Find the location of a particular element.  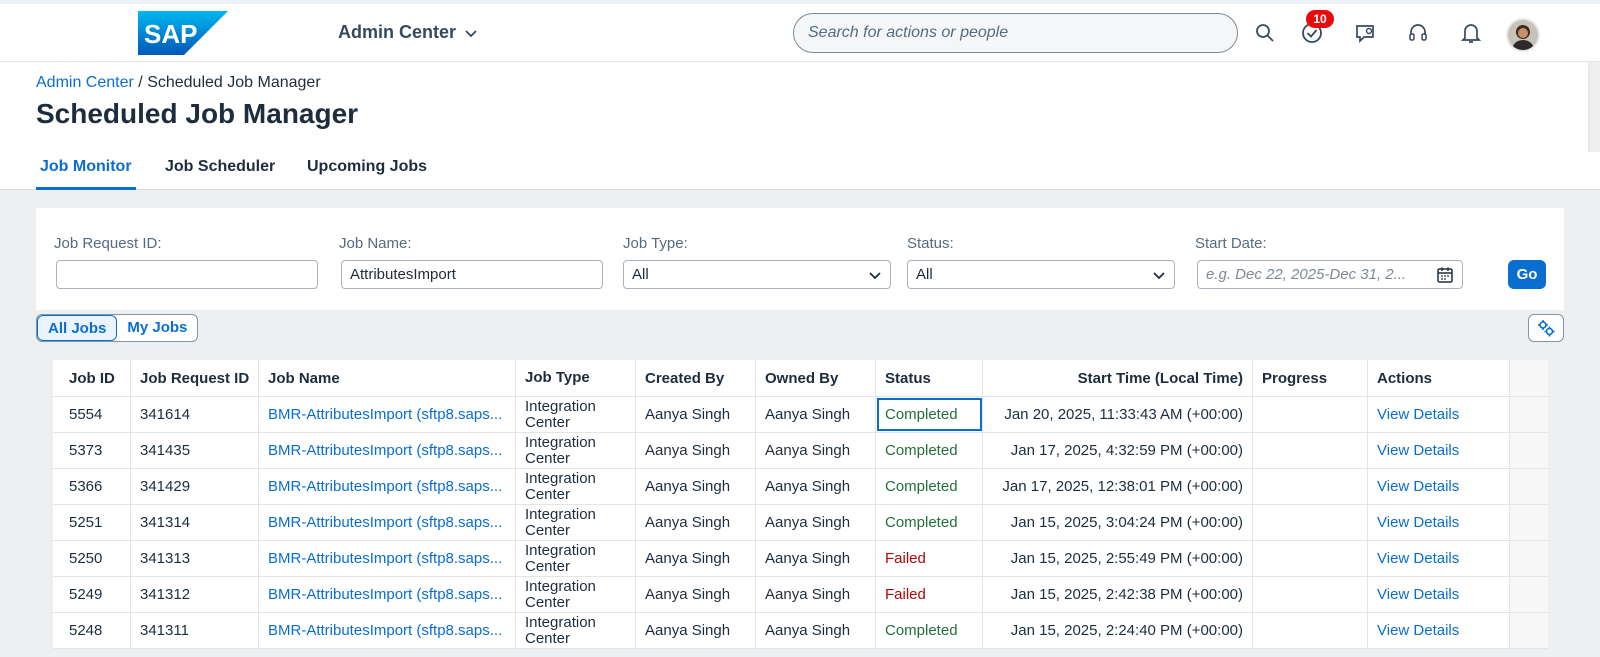

job-type-label: Job Type: is located at coordinates (655, 243).